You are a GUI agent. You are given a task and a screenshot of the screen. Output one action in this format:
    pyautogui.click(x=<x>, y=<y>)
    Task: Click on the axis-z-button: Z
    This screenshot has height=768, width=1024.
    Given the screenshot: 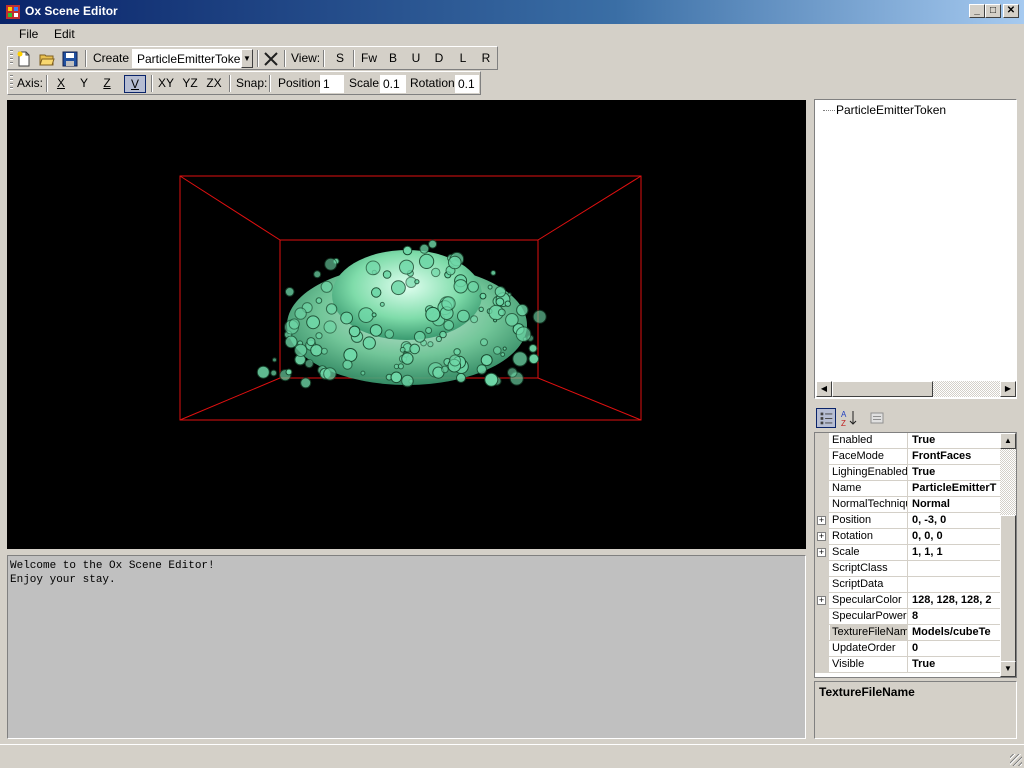 What is the action you would take?
    pyautogui.click(x=107, y=84)
    